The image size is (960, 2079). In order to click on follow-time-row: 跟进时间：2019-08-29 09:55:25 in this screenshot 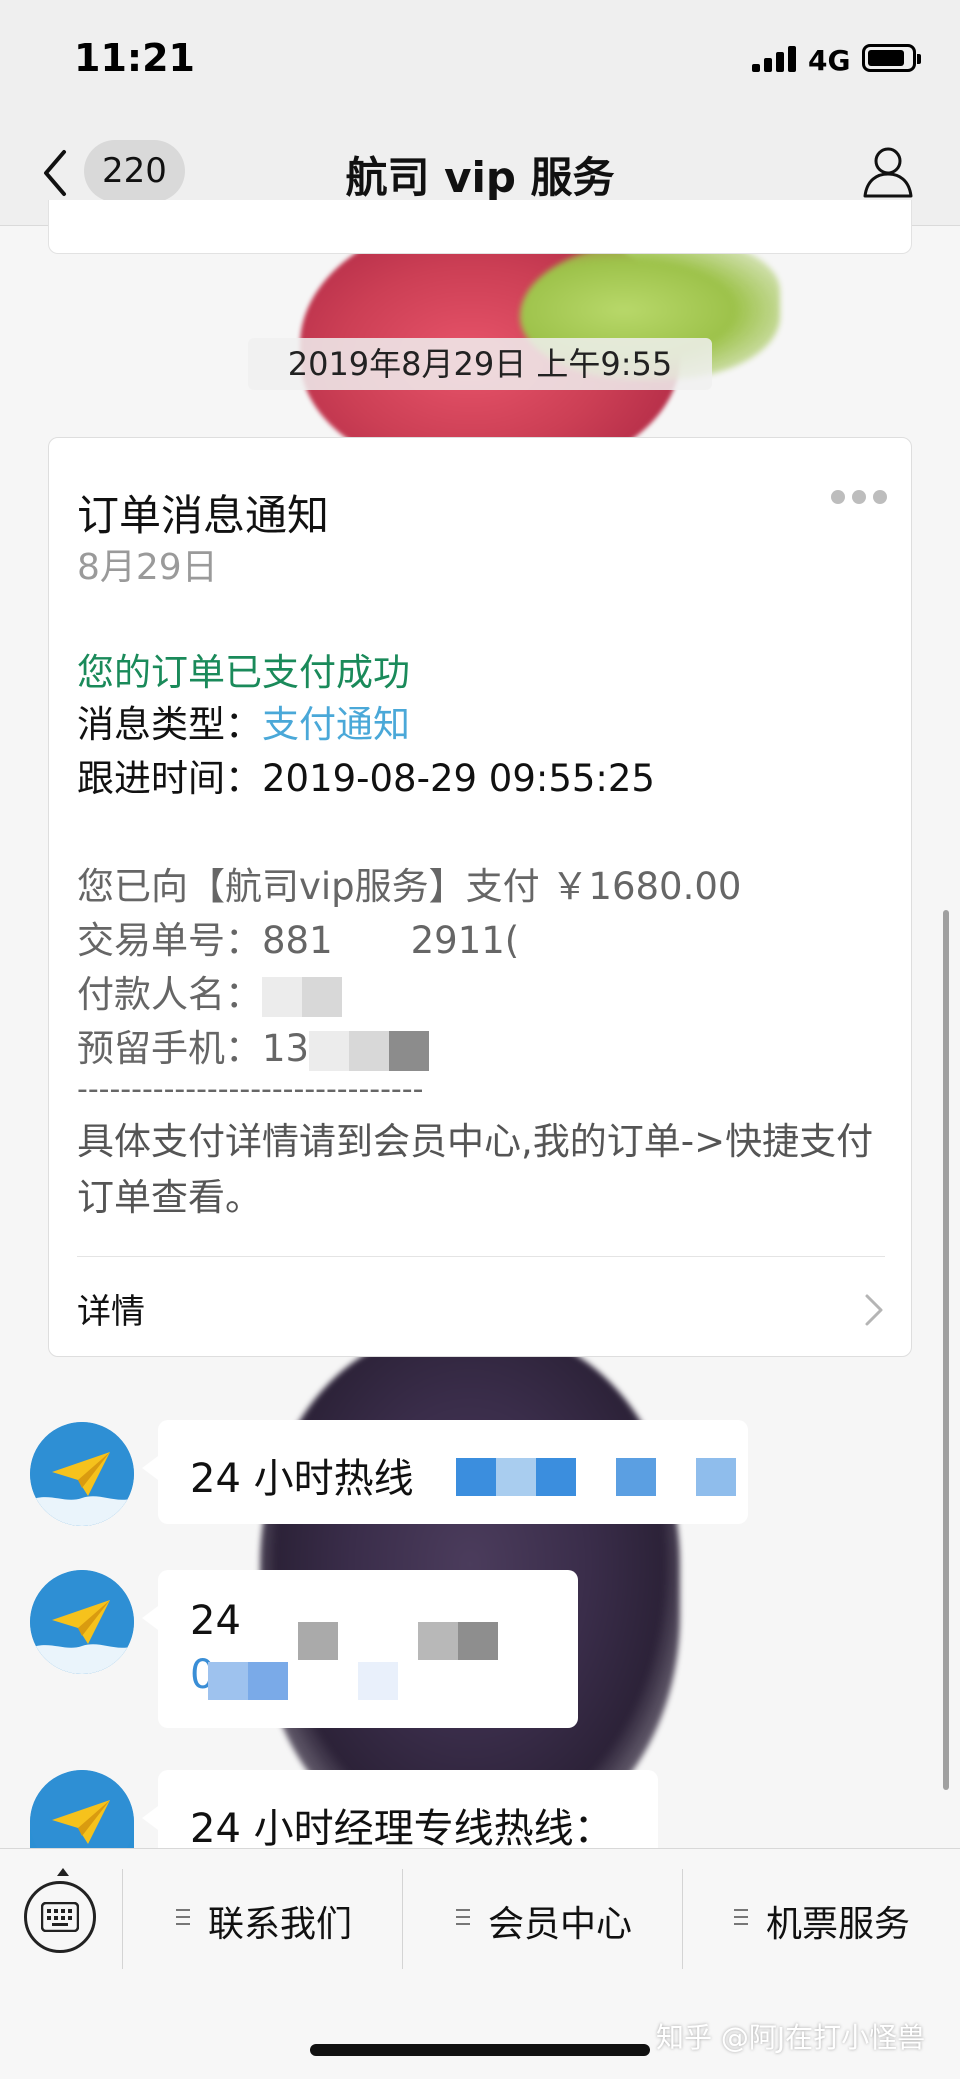, I will do `click(366, 775)`.